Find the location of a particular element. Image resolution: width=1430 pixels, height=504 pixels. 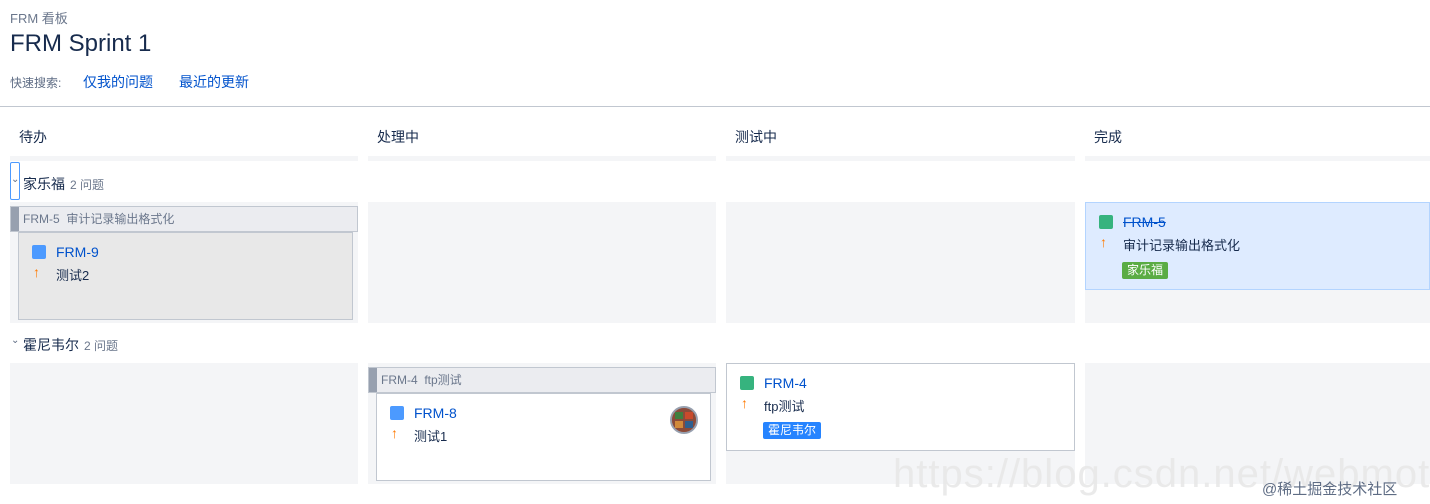

issue-summary: 测试2 is located at coordinates (73, 275).